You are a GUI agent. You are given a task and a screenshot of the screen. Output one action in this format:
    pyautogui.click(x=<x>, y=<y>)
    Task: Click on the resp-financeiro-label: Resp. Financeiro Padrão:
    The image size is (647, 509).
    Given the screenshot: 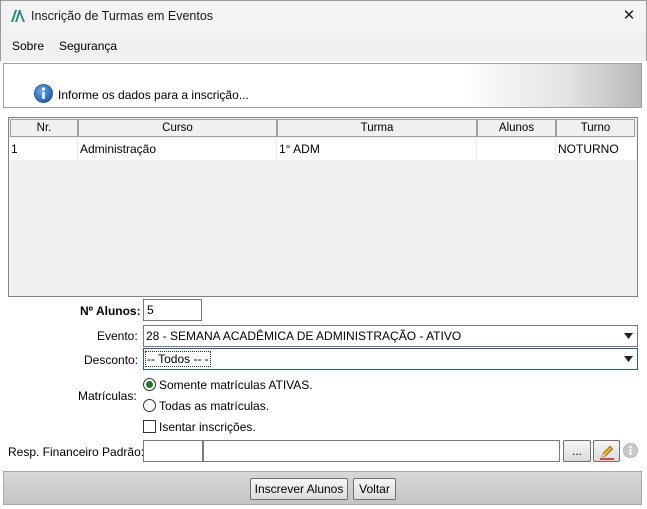 What is the action you would take?
    pyautogui.click(x=76, y=452)
    